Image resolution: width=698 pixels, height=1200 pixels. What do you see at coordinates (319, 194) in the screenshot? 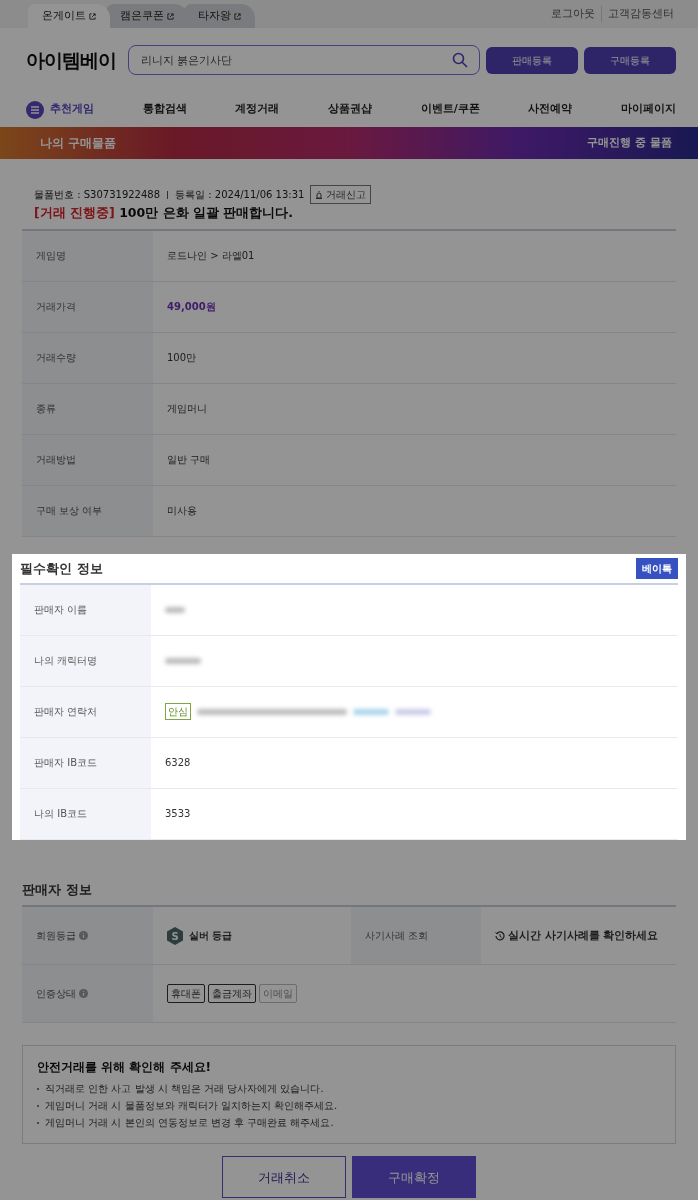
I see `siren-icon` at bounding box center [319, 194].